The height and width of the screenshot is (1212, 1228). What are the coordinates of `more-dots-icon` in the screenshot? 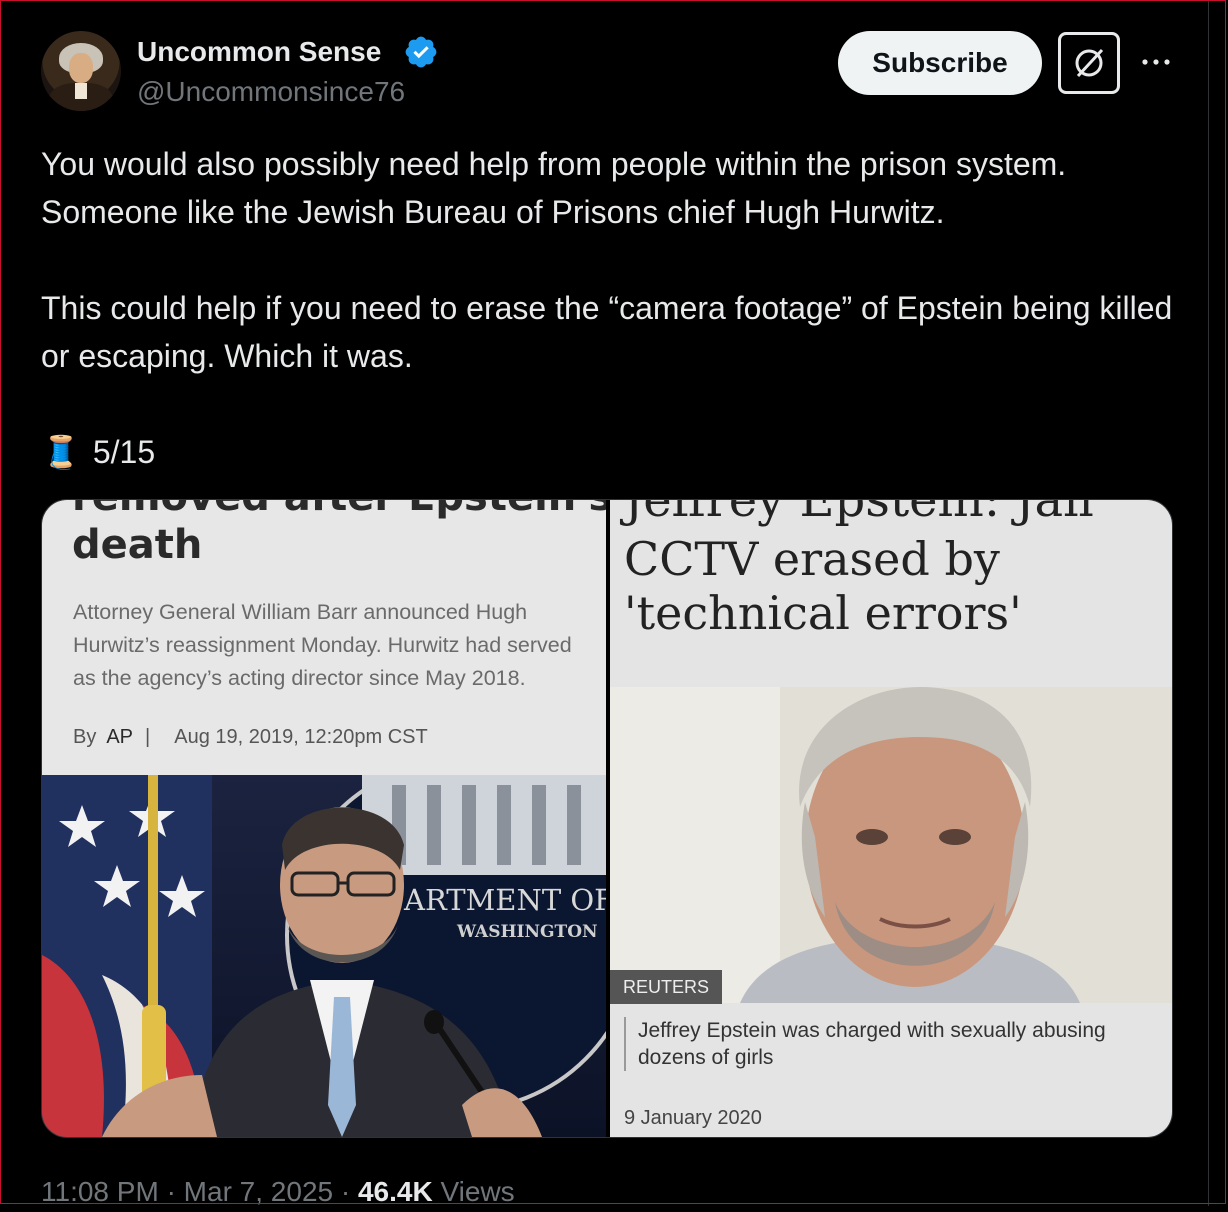 It's located at (1156, 62).